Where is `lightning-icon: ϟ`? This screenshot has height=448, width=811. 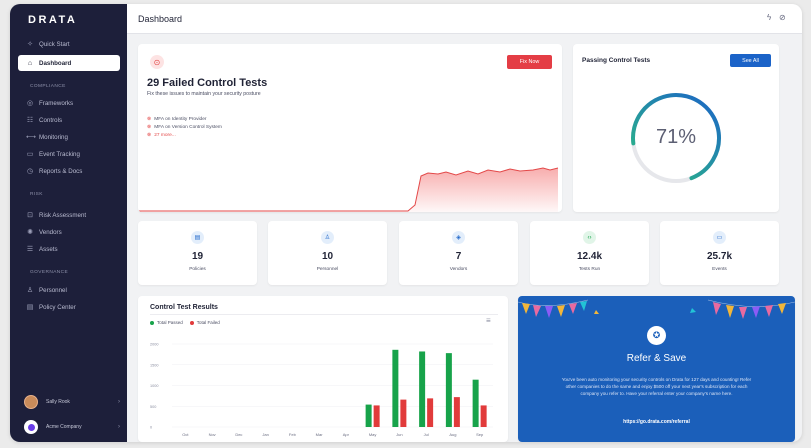 lightning-icon: ϟ is located at coordinates (769, 17).